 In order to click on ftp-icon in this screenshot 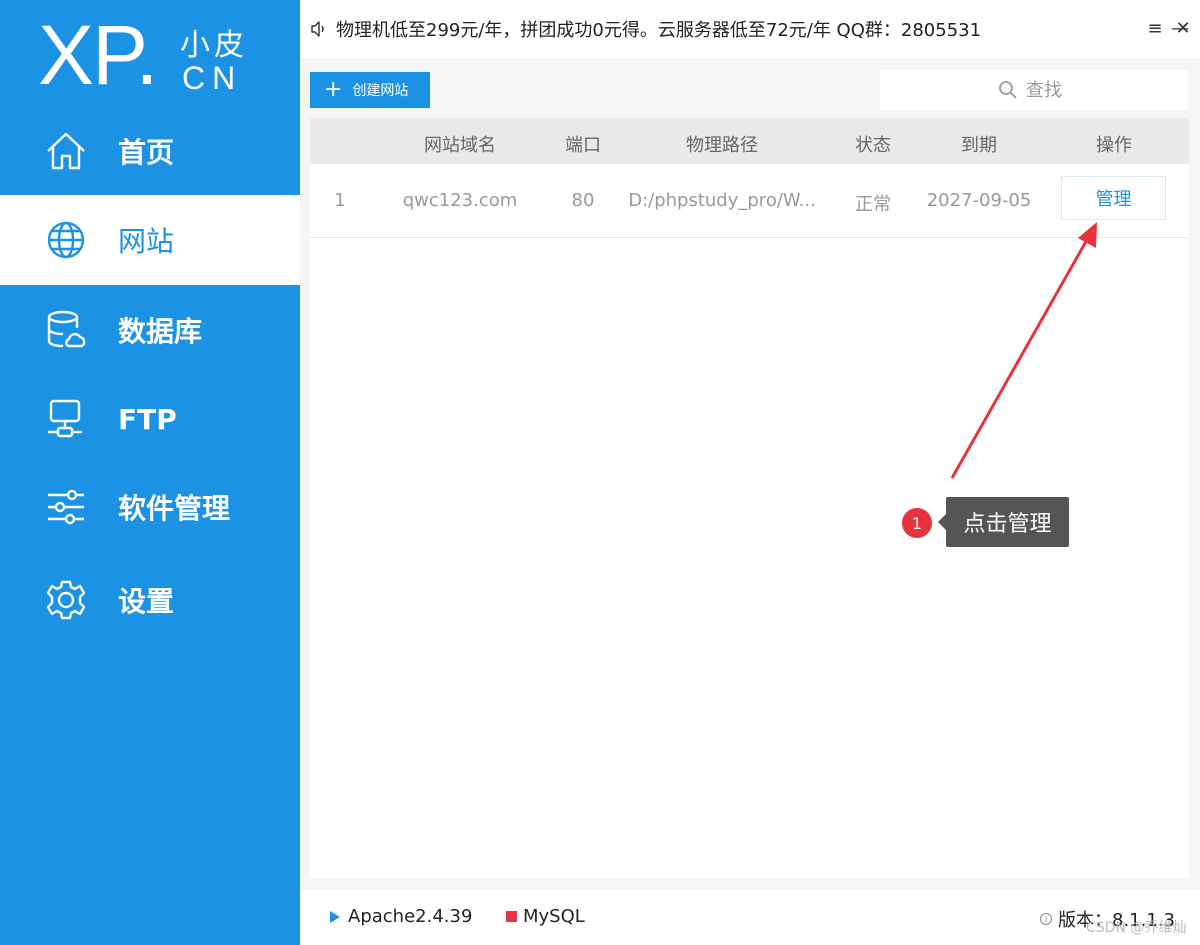, I will do `click(66, 419)`.